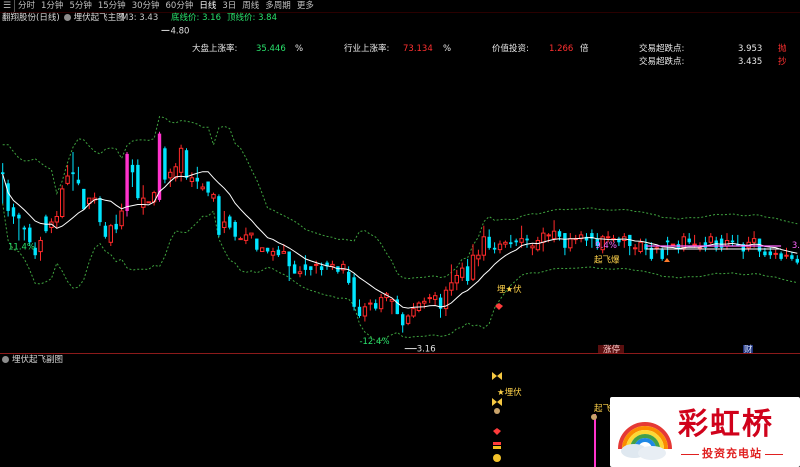 The height and width of the screenshot is (467, 800). I want to click on watermark-title: 彩虹桥, so click(726, 424).